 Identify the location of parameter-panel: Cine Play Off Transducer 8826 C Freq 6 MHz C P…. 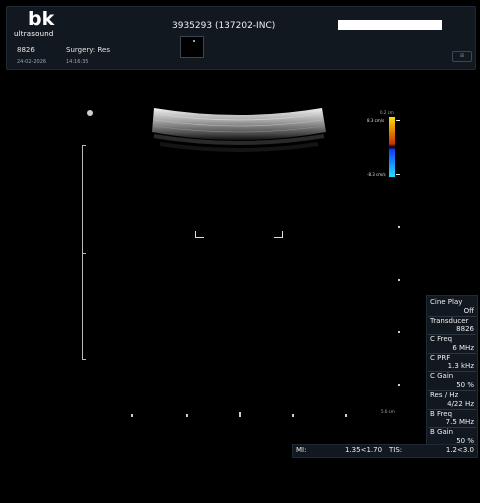
(452, 371).